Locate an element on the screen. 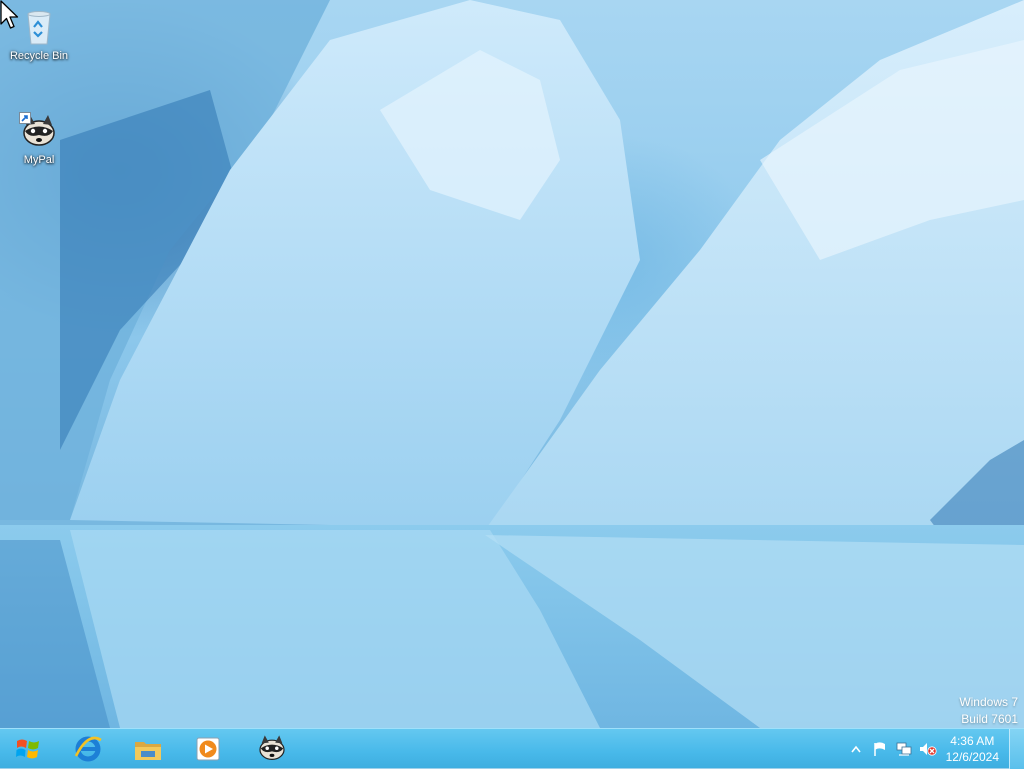 This screenshot has width=1024, height=769. taskbar-mypal is located at coordinates (272, 749).